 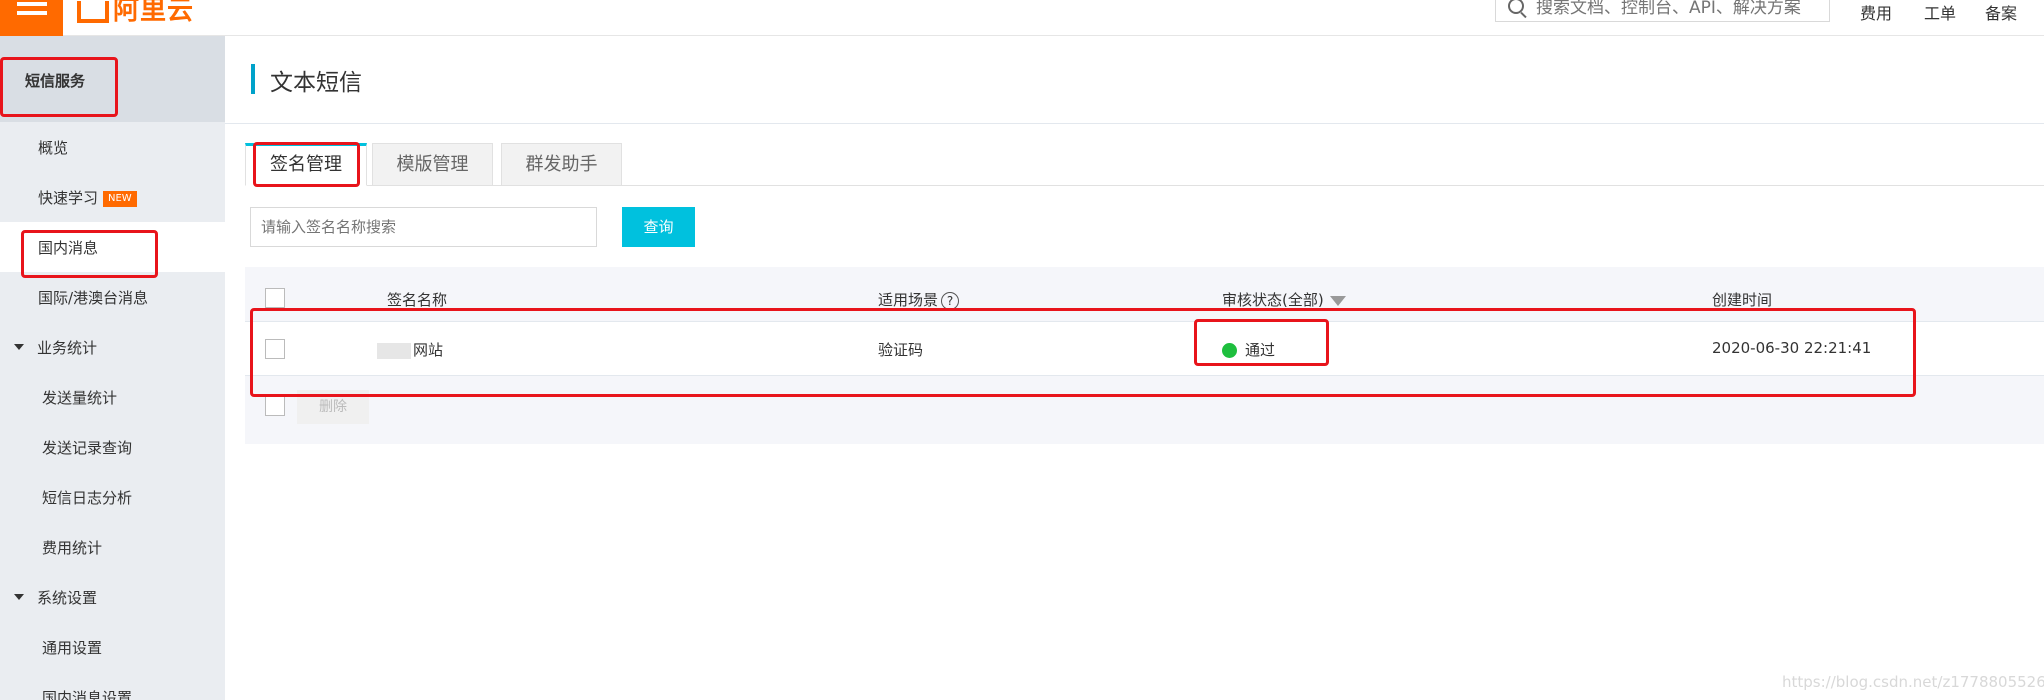 I want to click on page-title: 文本短信, so click(x=316, y=83).